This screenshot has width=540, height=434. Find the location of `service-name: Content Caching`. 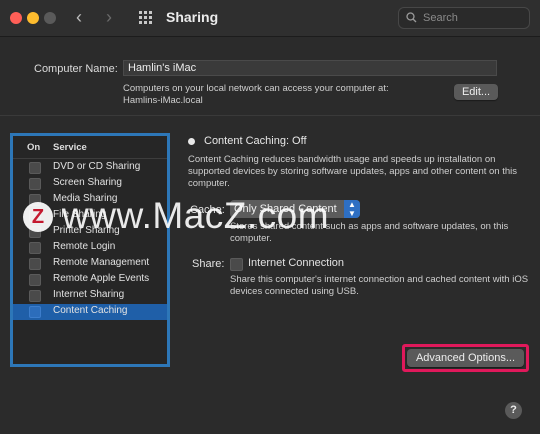

service-name: Content Caching is located at coordinates (90, 310).